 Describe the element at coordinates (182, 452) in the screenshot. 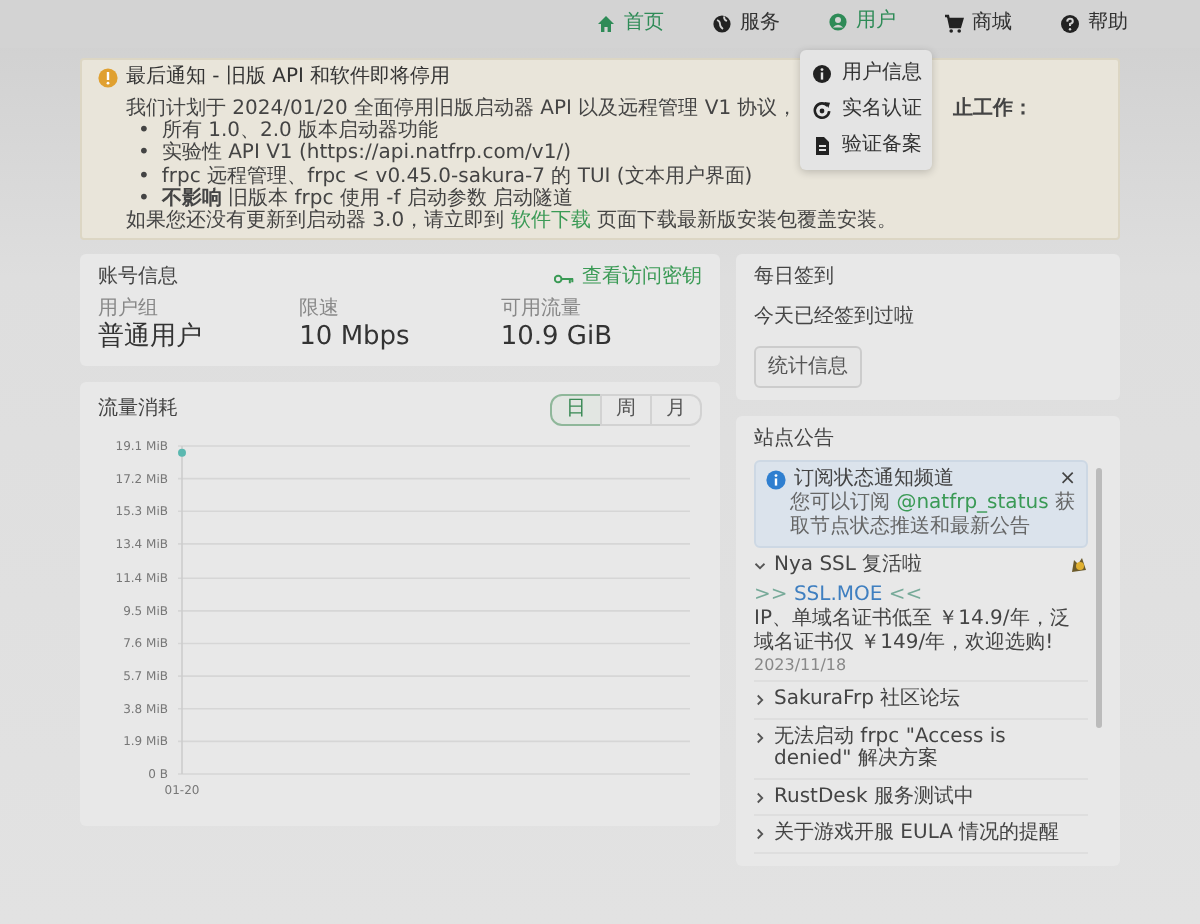

I see `data-point` at that location.